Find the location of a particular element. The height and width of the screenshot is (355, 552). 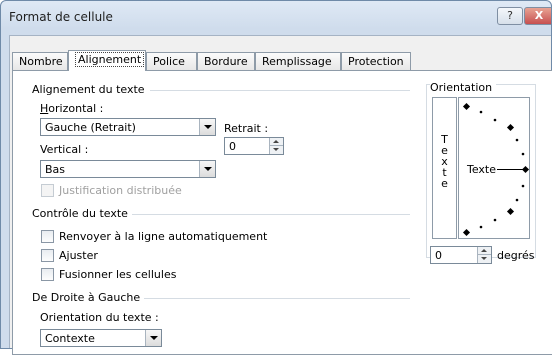

text-control-group-label: Contrôle du texte is located at coordinates (82, 213).